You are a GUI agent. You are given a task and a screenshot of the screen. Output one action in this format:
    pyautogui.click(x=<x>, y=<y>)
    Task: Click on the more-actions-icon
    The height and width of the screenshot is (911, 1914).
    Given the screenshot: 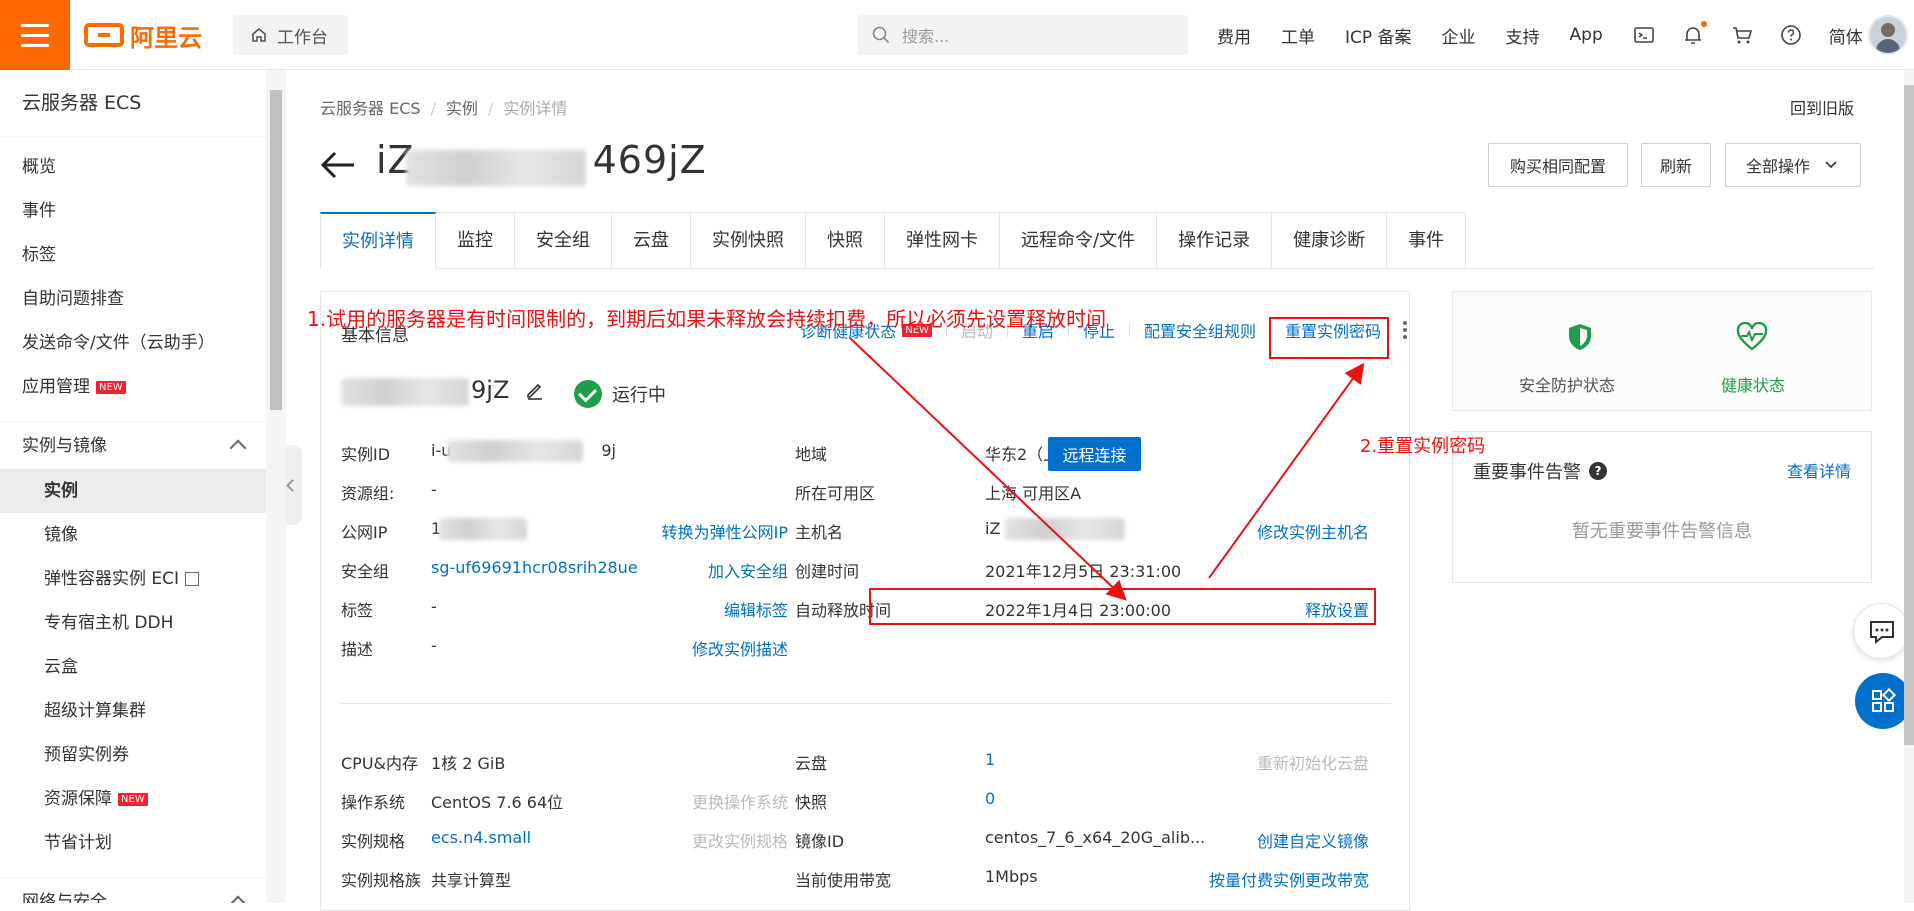 What is the action you would take?
    pyautogui.click(x=1405, y=330)
    